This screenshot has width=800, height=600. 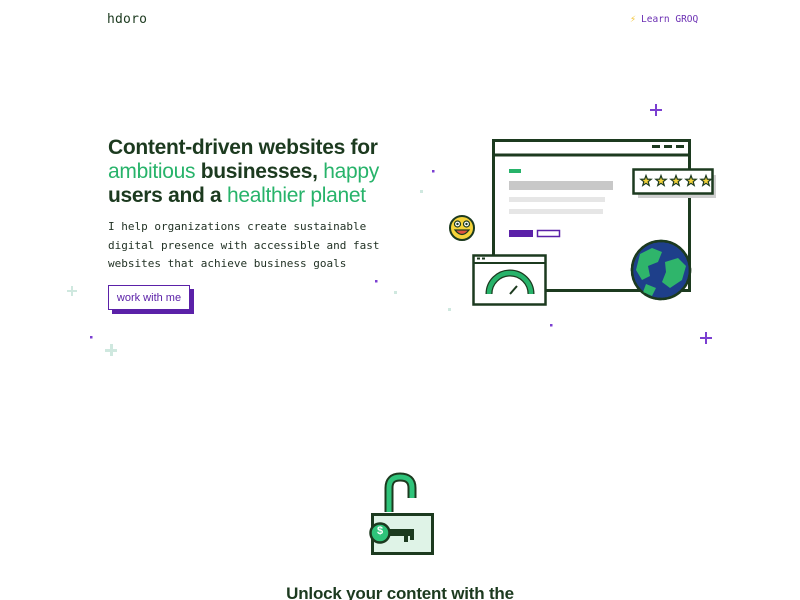 What do you see at coordinates (243, 147) in the screenshot?
I see `hero-title-part-1: Content-driven websites for` at bounding box center [243, 147].